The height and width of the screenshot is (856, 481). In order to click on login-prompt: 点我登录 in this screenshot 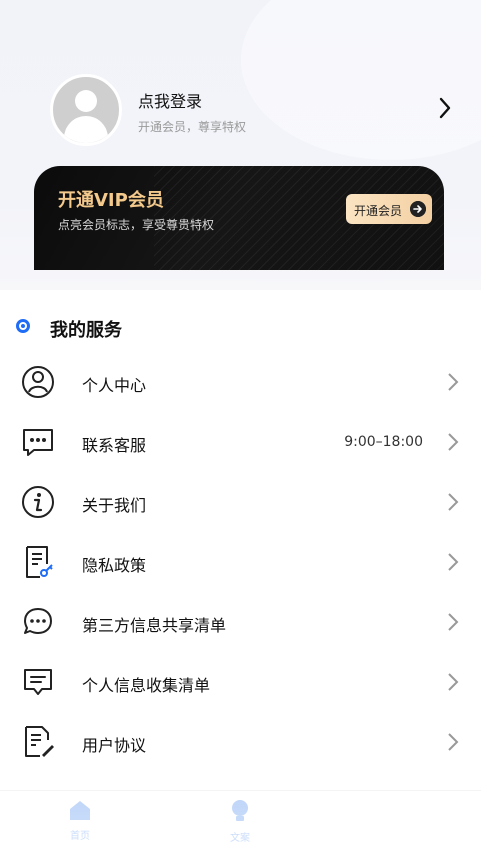, I will do `click(170, 100)`.